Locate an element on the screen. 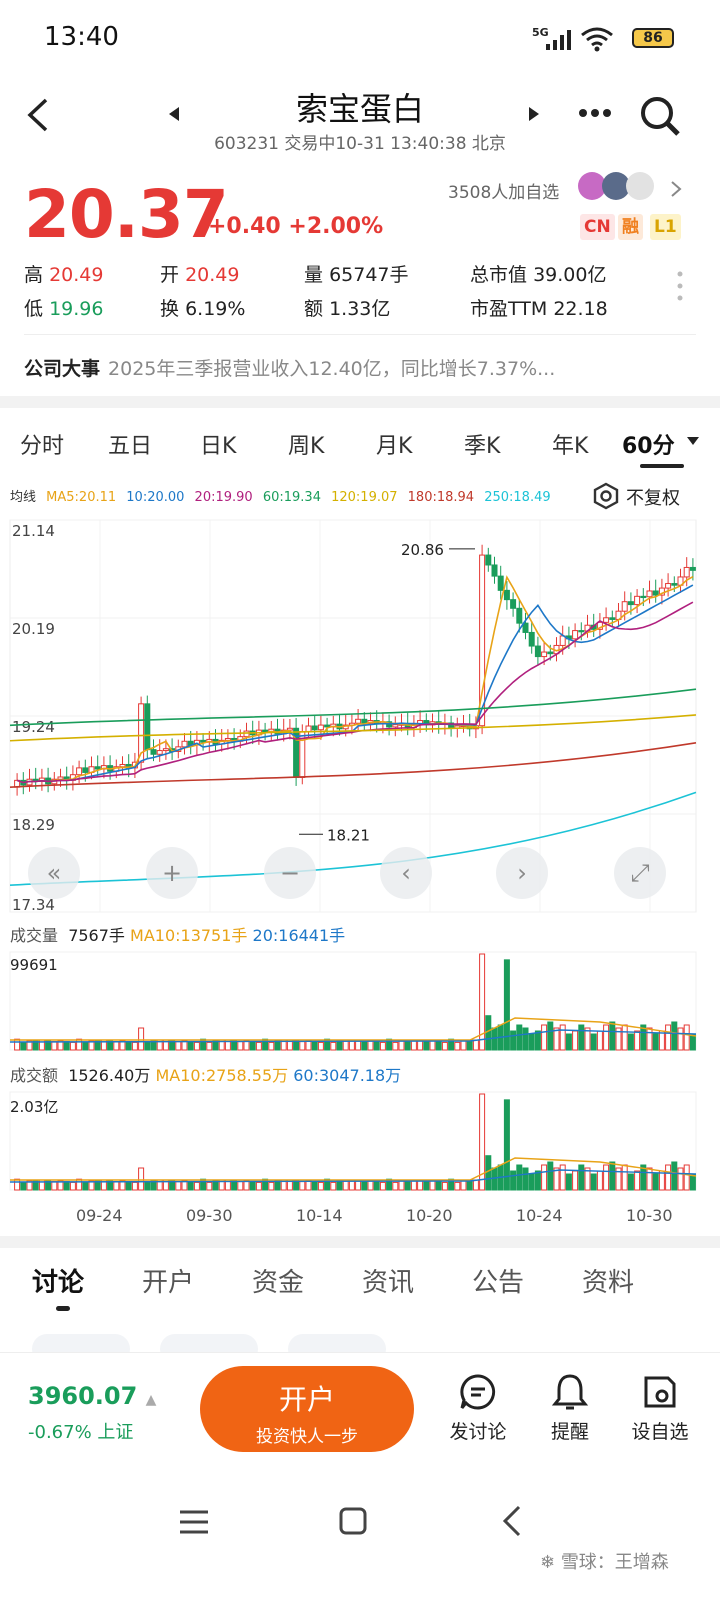 Image resolution: width=720 pixels, height=1600 pixels. recent-apps-icon is located at coordinates (194, 1522).